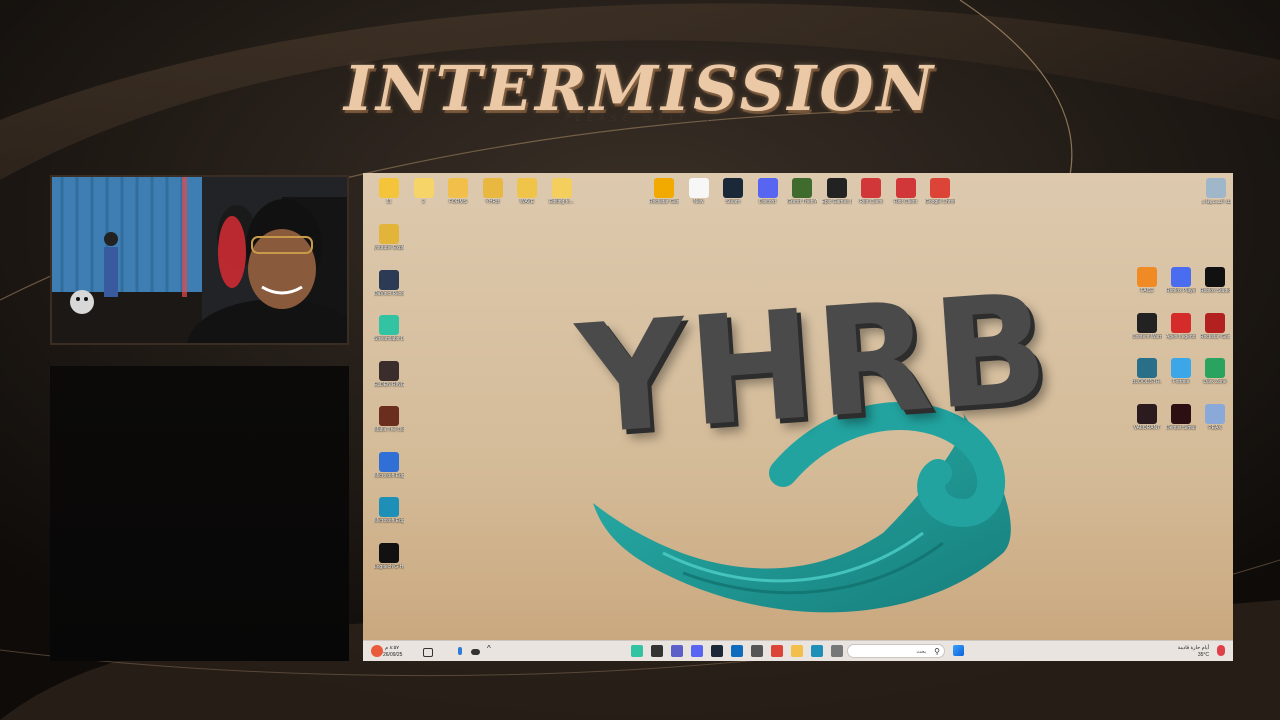  I want to click on gta-icon, so click(802, 188).